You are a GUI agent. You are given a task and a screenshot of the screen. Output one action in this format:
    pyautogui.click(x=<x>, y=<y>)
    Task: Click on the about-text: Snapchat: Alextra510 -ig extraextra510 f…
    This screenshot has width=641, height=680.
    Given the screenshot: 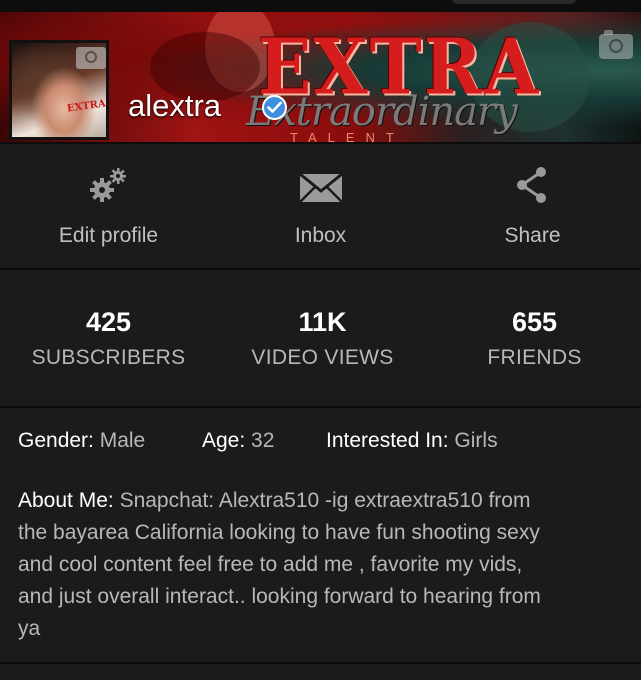 What is the action you would take?
    pyautogui.click(x=325, y=500)
    